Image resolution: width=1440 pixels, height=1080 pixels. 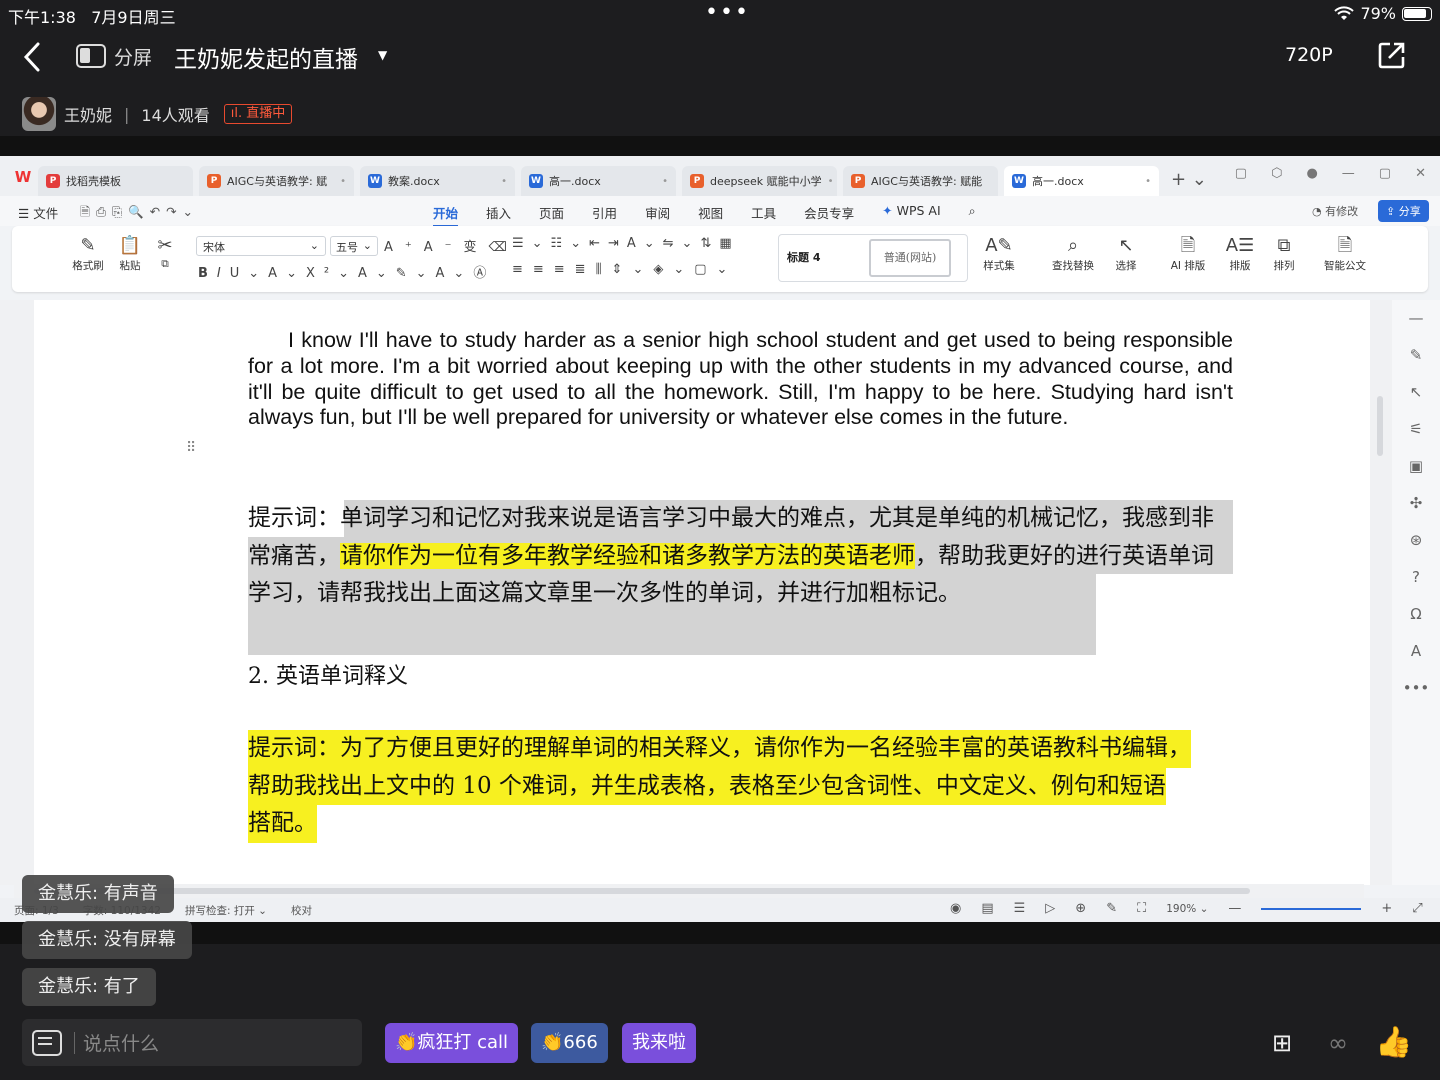 I want to click on find-replace-button: ⌕ 查找替换, so click(x=1073, y=253).